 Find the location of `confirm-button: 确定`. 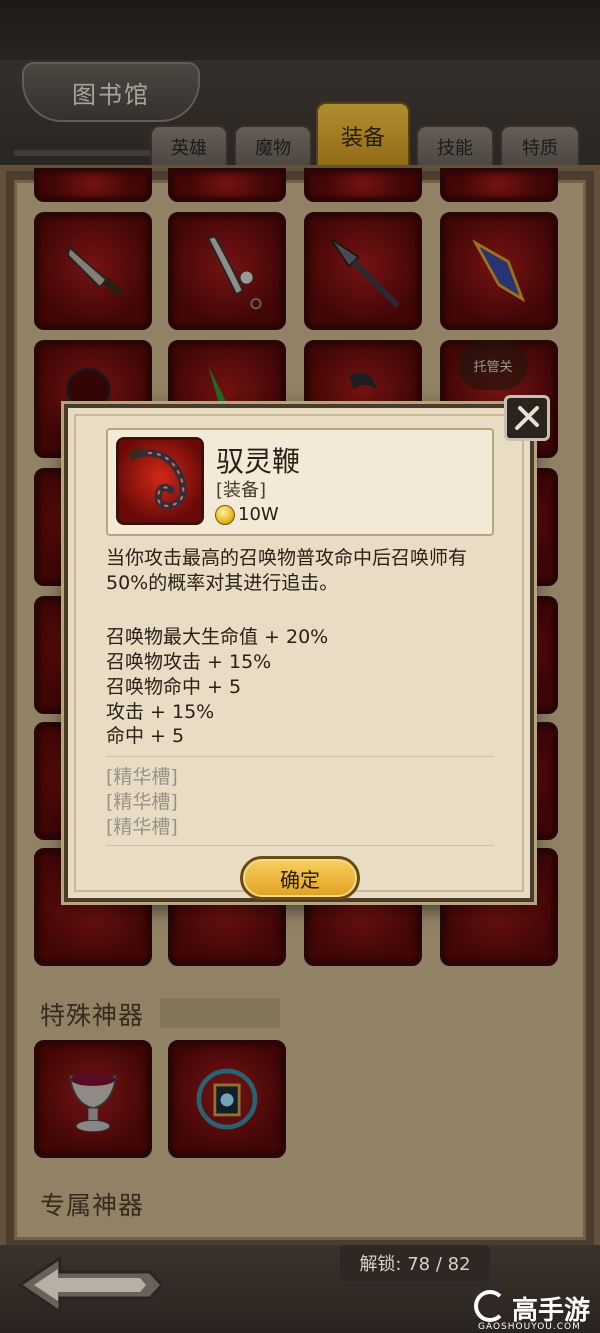

confirm-button: 确定 is located at coordinates (300, 878).